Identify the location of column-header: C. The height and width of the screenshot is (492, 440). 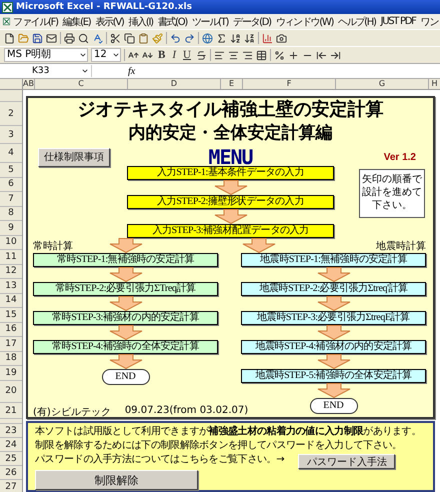
(81, 84).